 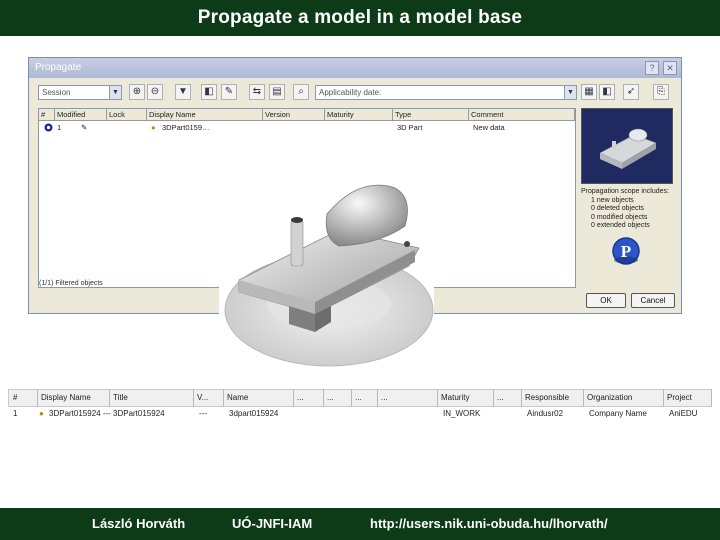 What do you see at coordinates (277, 92) in the screenshot?
I see `paste-icon: ▤` at bounding box center [277, 92].